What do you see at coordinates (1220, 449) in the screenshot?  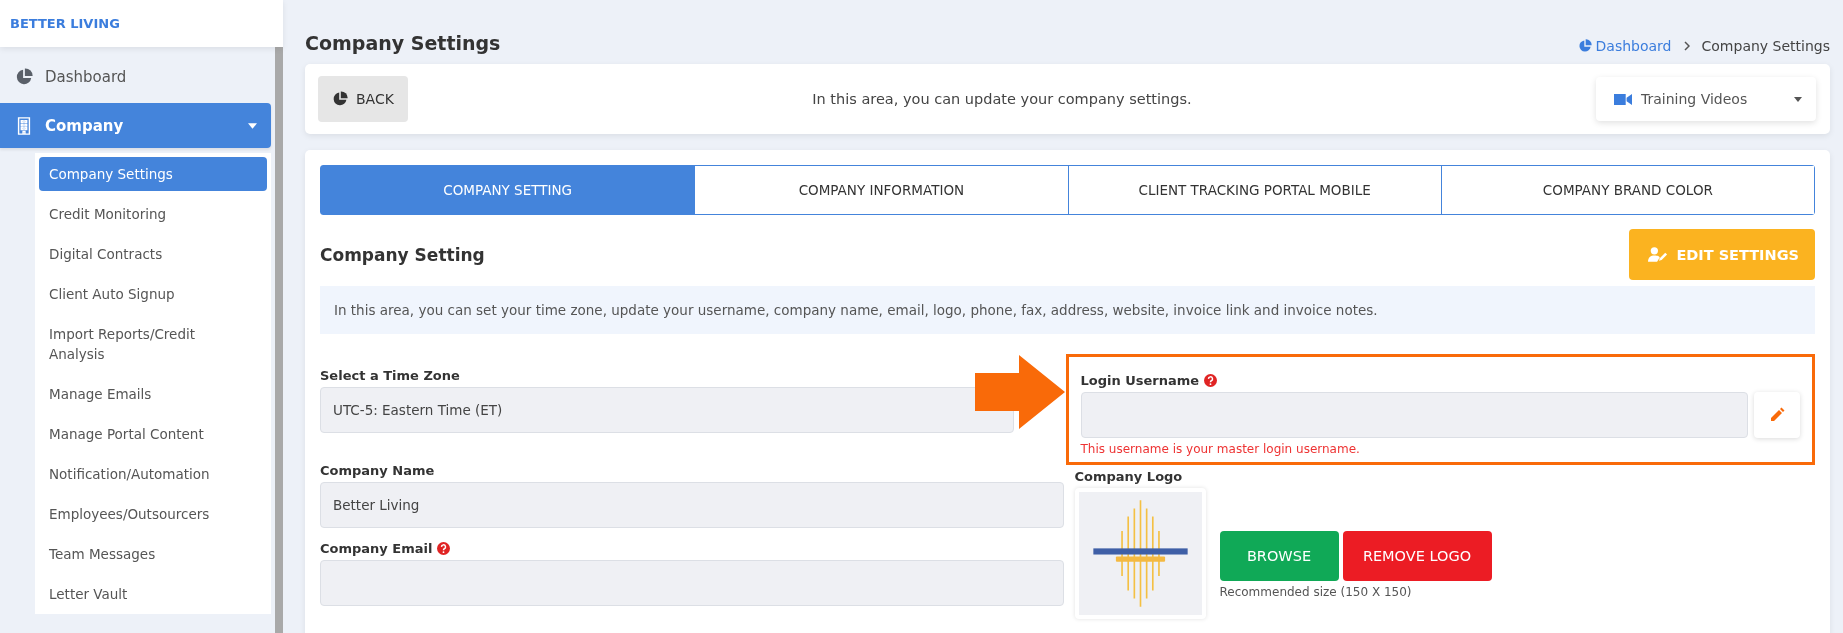 I see `field-hint: This username is your master login username.` at bounding box center [1220, 449].